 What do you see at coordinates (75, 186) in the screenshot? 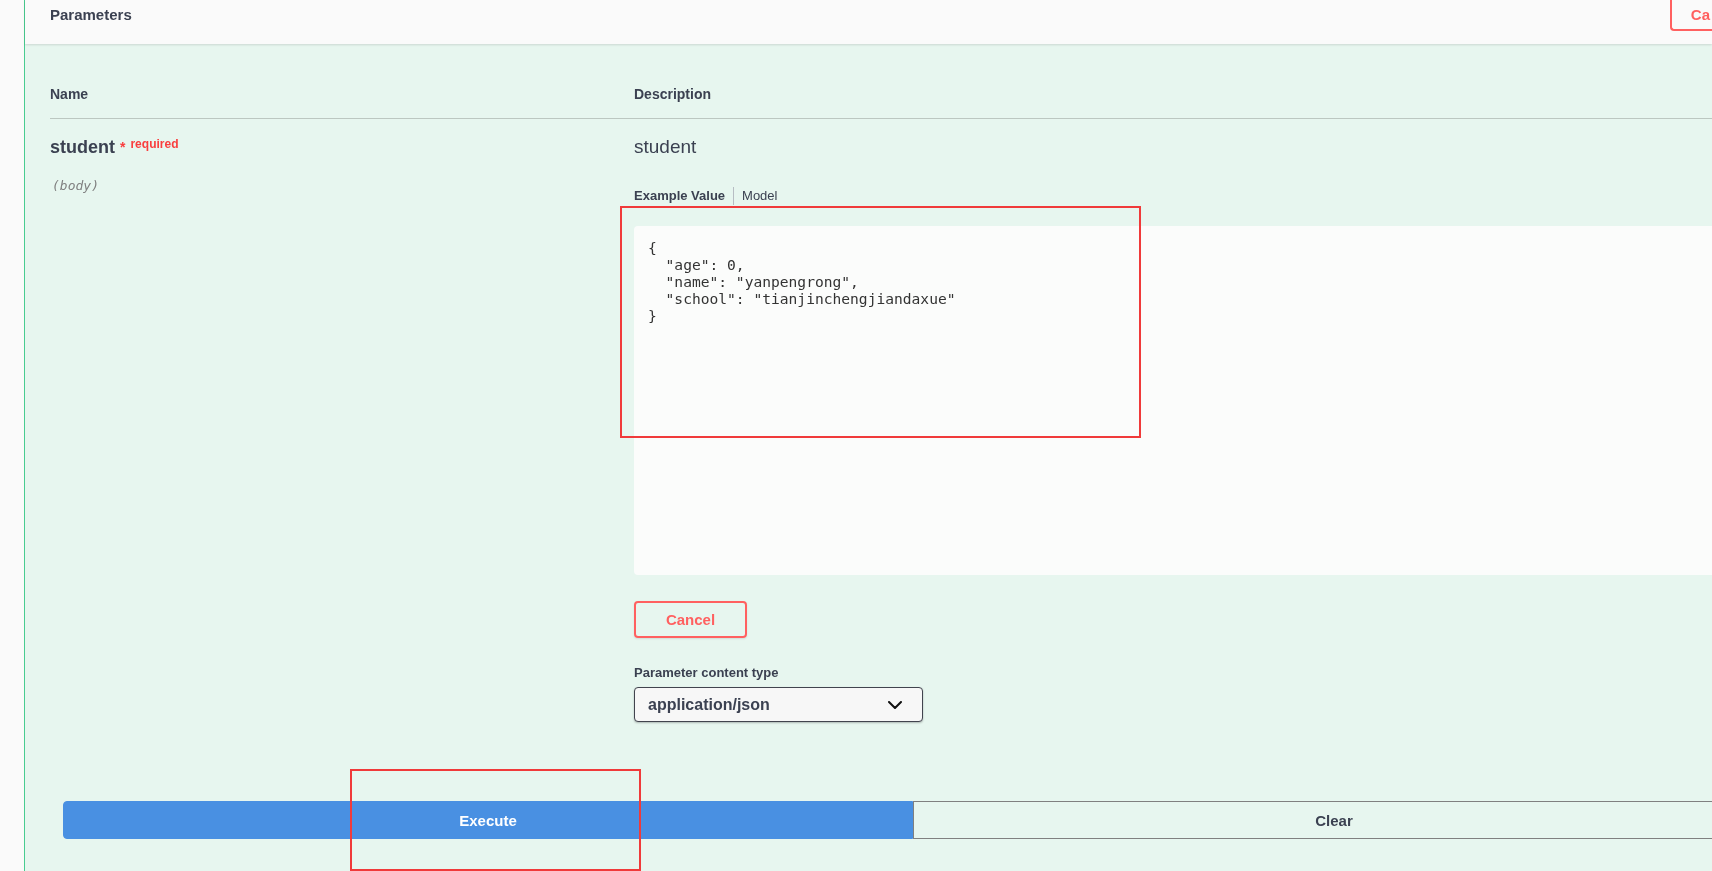
I see `parameter-location: (body)` at bounding box center [75, 186].